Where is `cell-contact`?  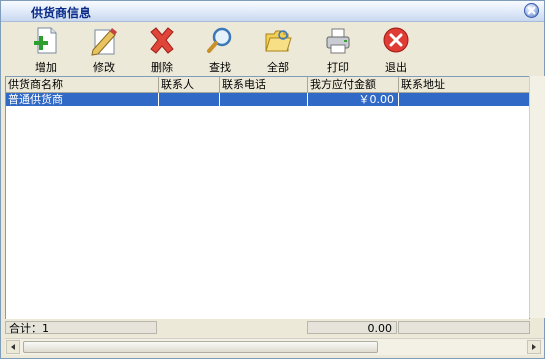 cell-contact is located at coordinates (189, 99).